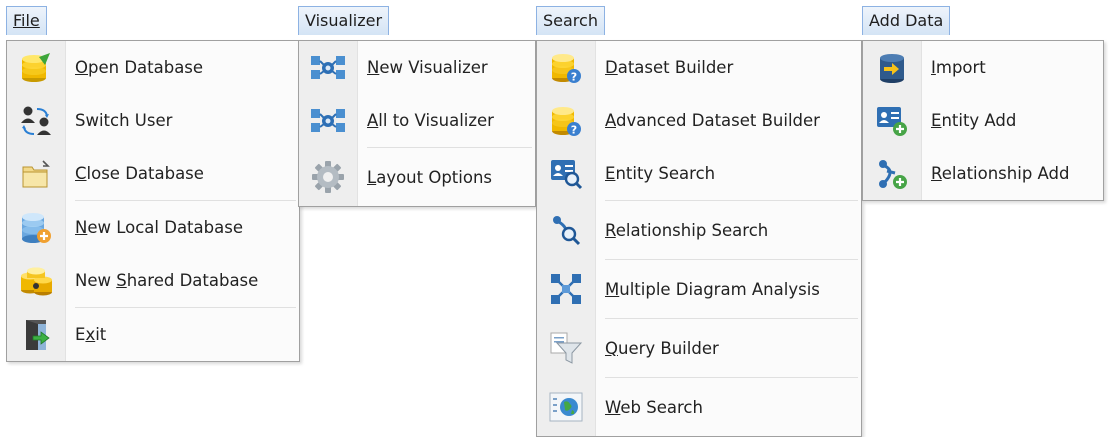 This screenshot has width=1111, height=437. I want to click on menu-item-label: Relationship Add, so click(1000, 173).